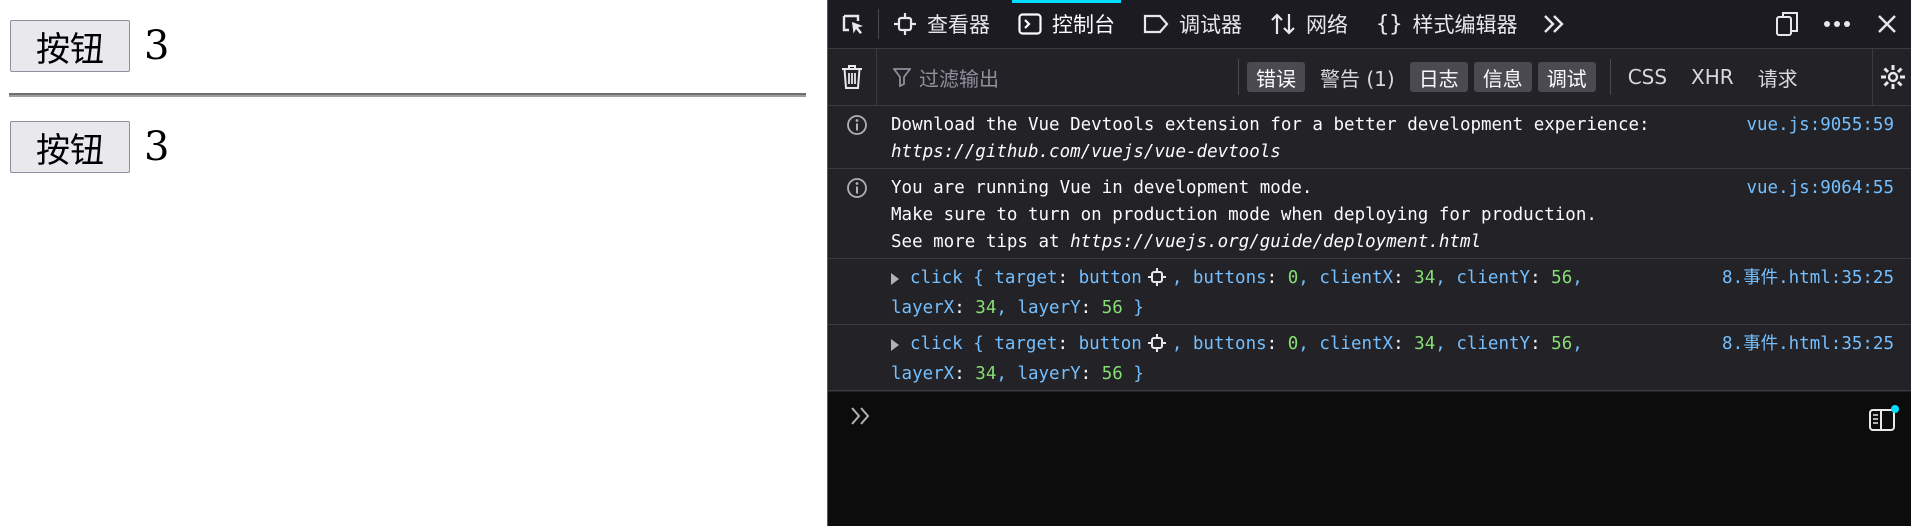  Describe the element at coordinates (1647, 77) in the screenshot. I see `filter-css-toggle: CSS` at that location.